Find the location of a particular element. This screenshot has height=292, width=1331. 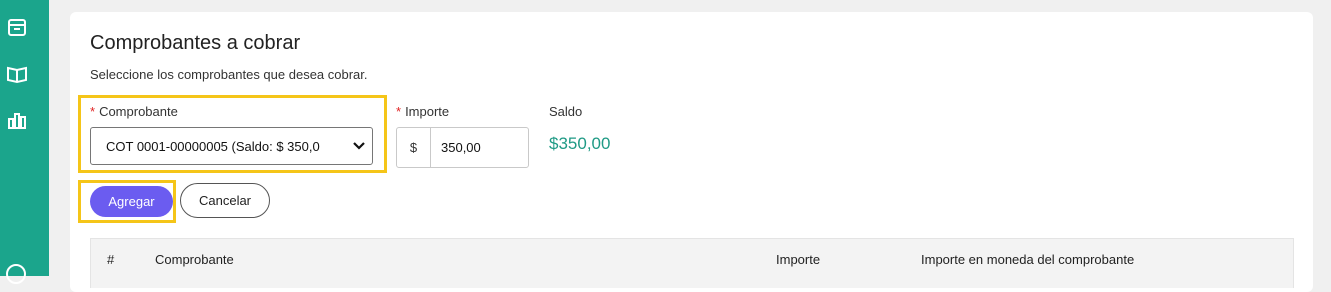

cancel-button: Cancelar is located at coordinates (225, 200).